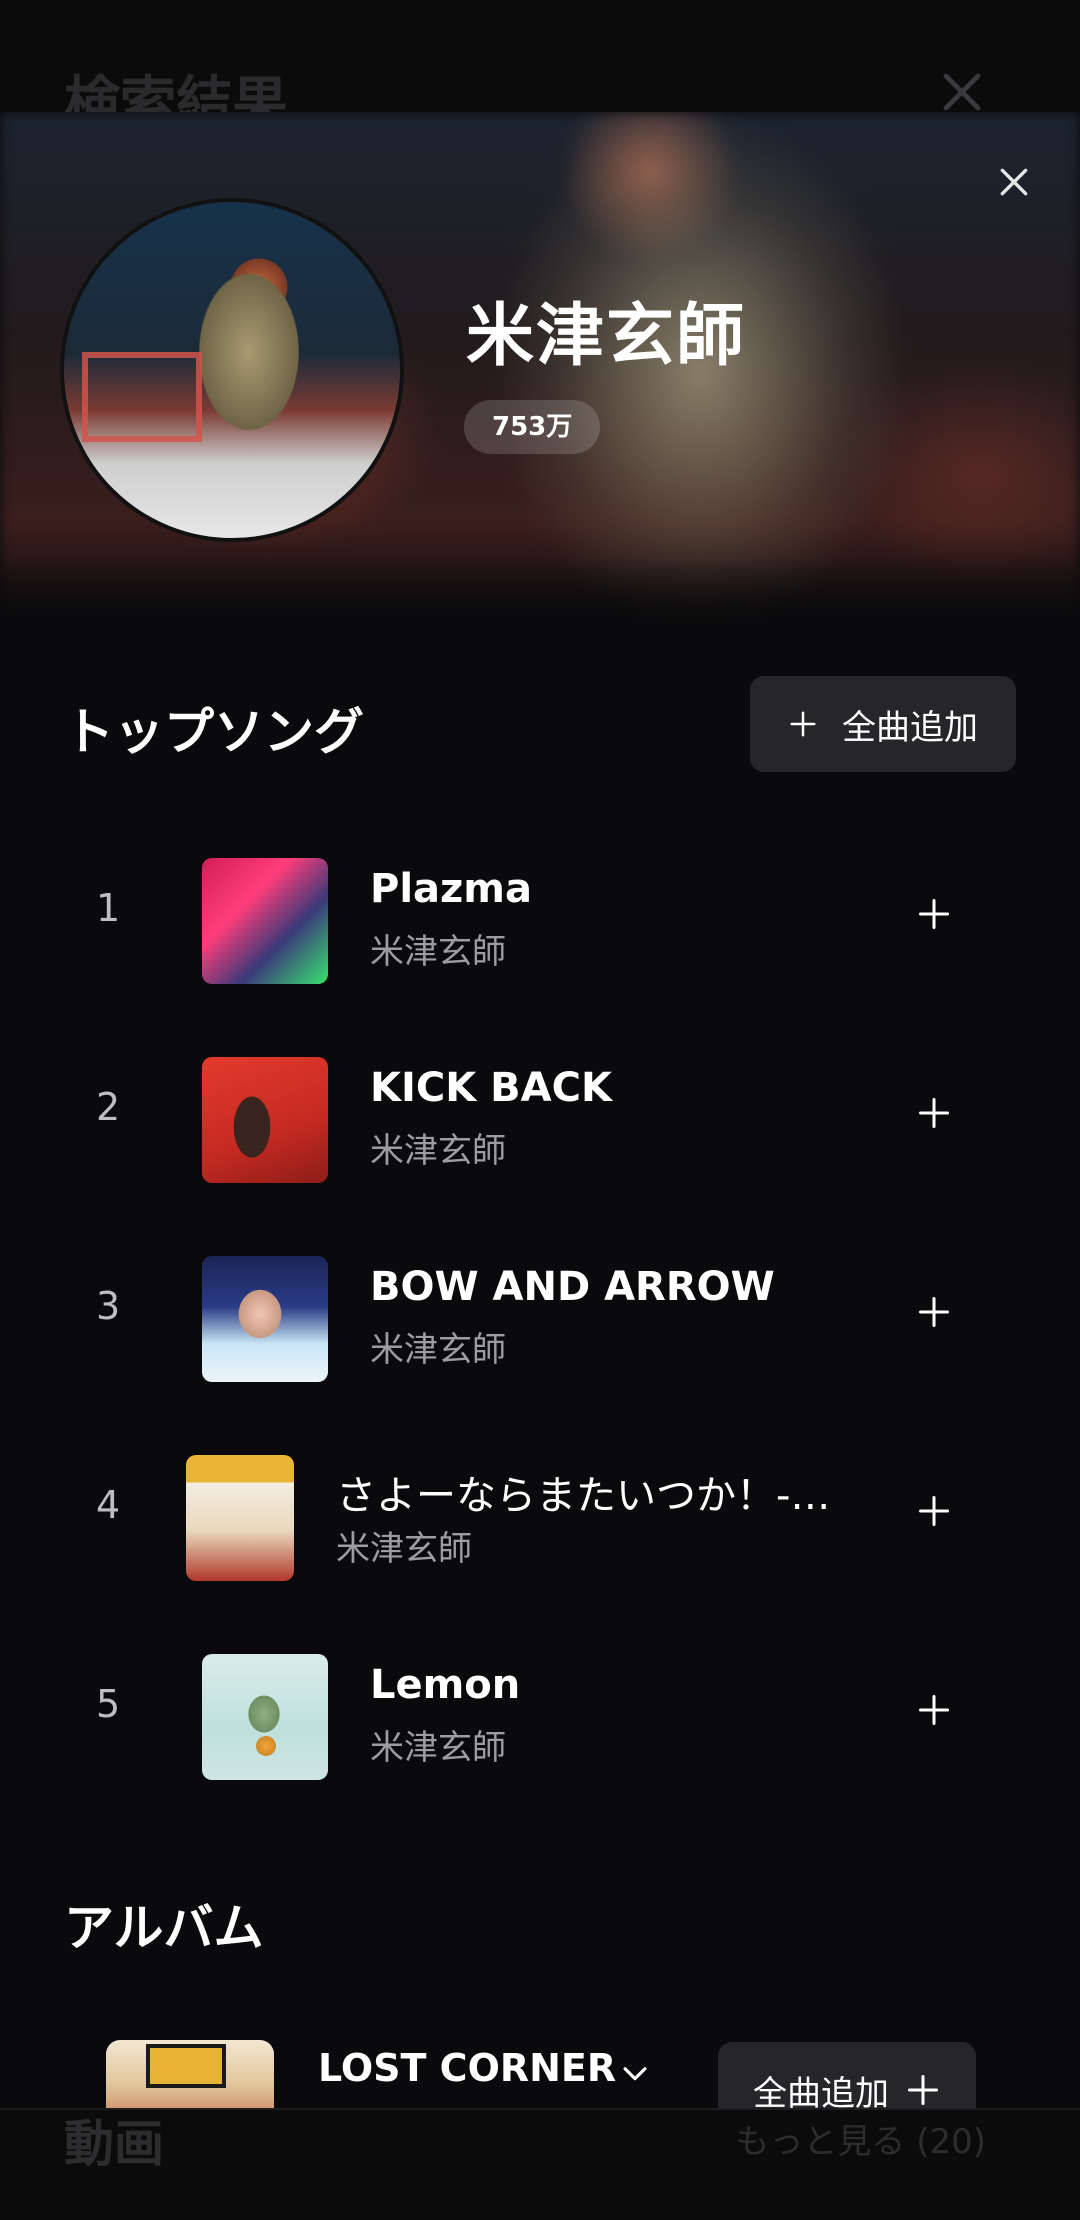  What do you see at coordinates (186, 2066) in the screenshot?
I see `album-artwork-detail` at bounding box center [186, 2066].